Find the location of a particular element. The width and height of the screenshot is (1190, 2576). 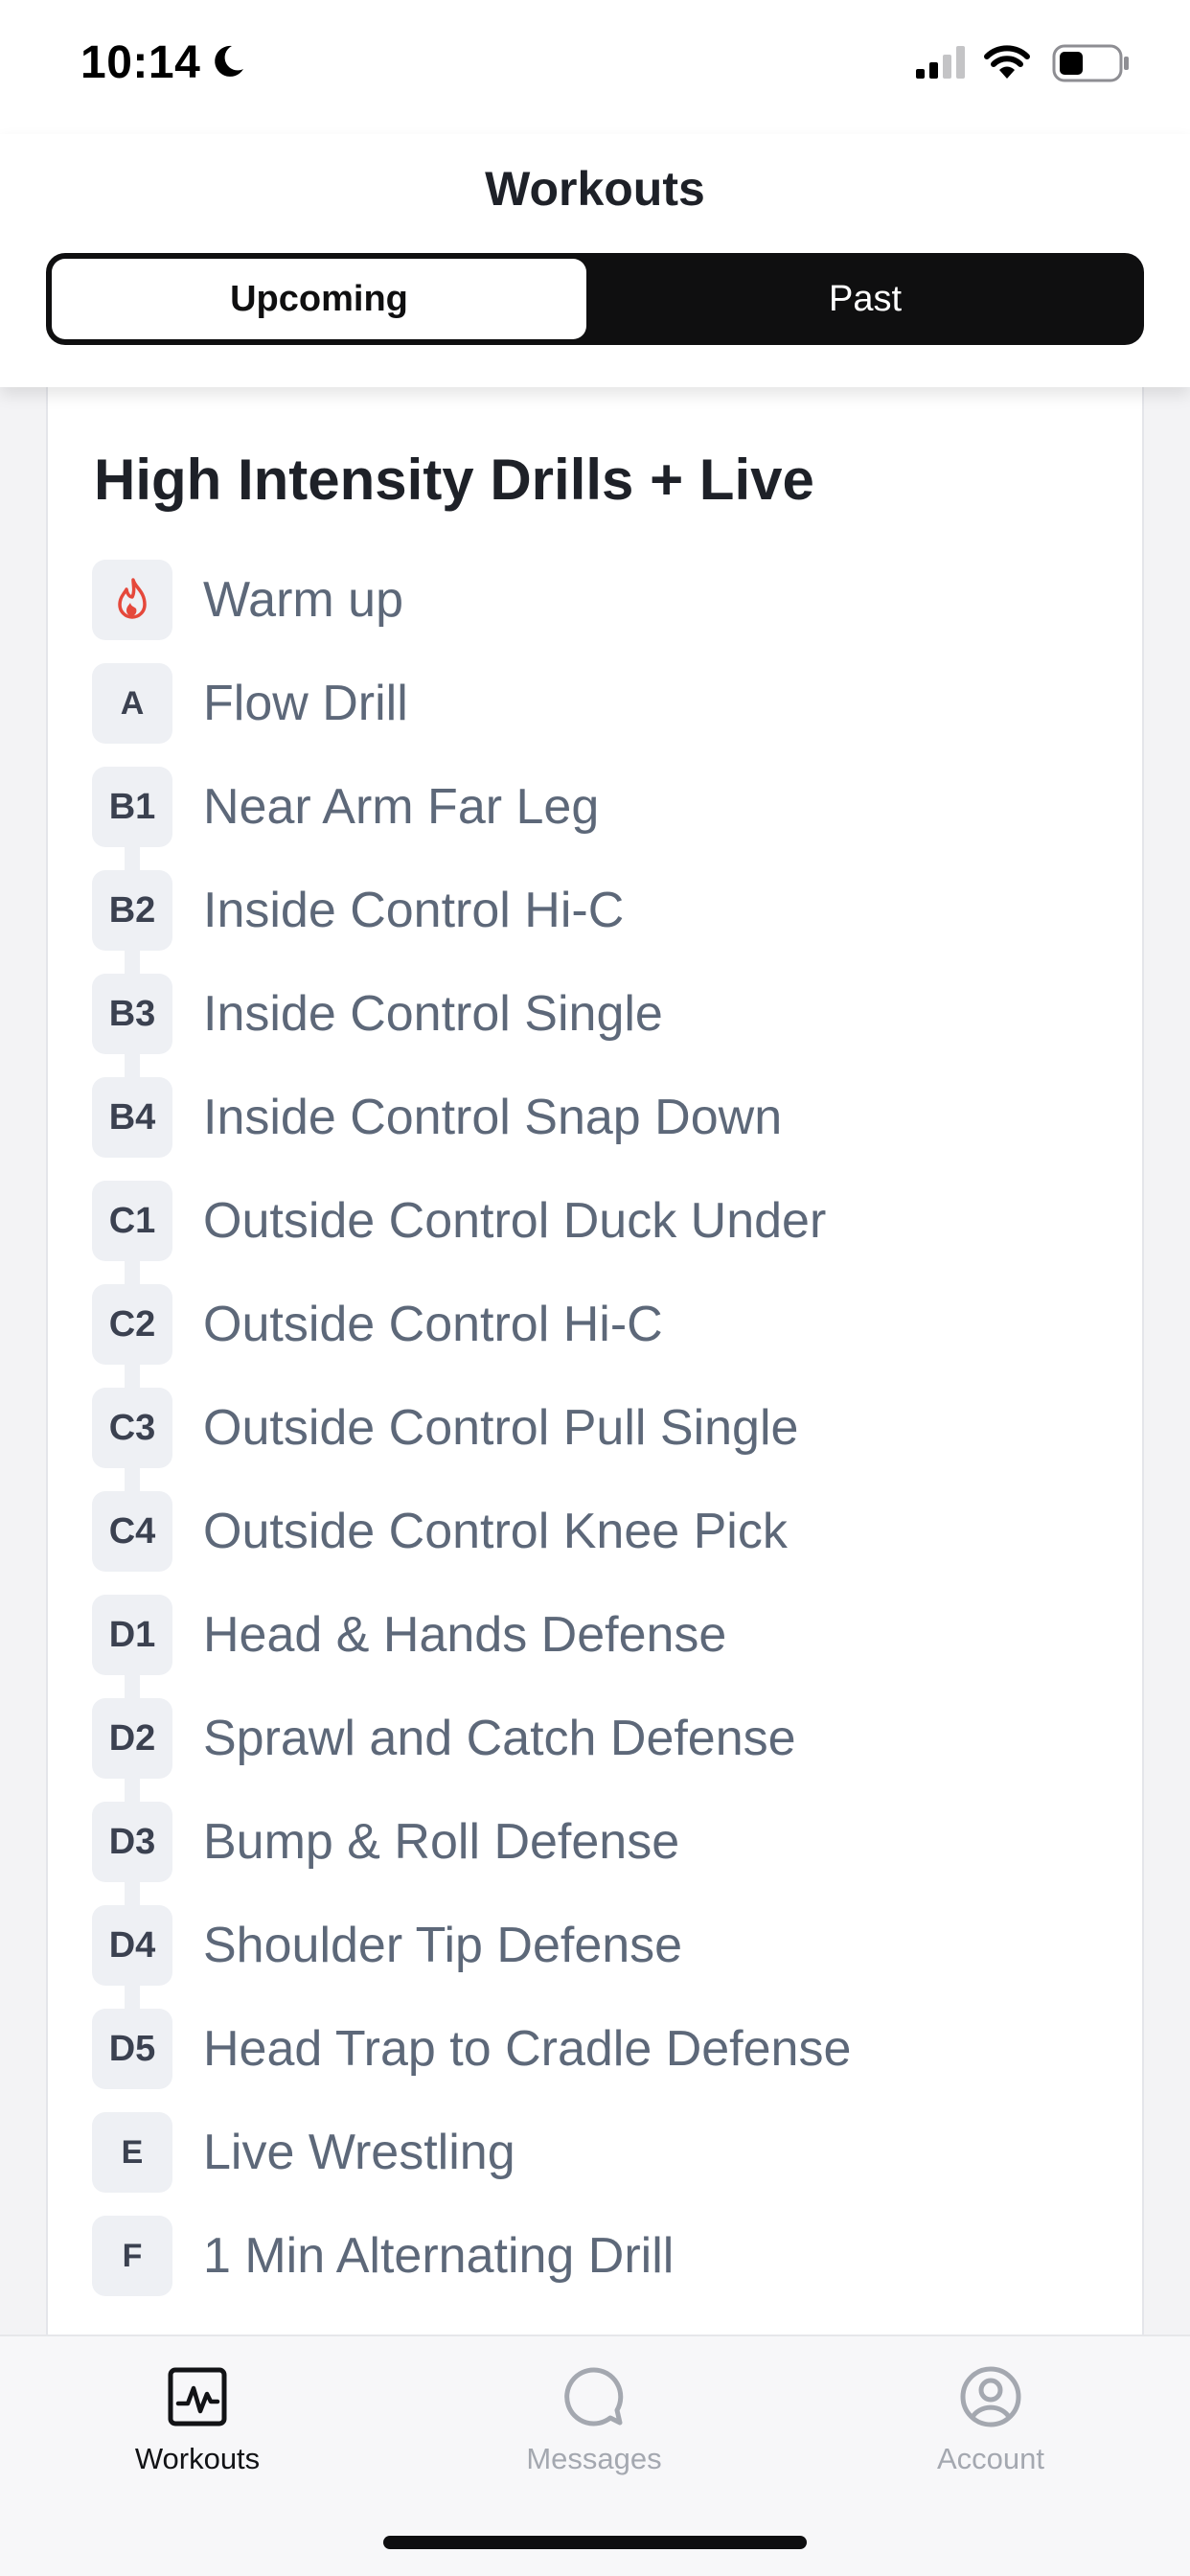

tab-past: Past is located at coordinates (865, 299).